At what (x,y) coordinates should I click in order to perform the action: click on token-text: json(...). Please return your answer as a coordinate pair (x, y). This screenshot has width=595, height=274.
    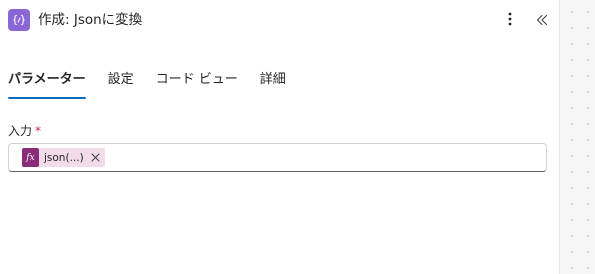
    Looking at the image, I should click on (64, 157).